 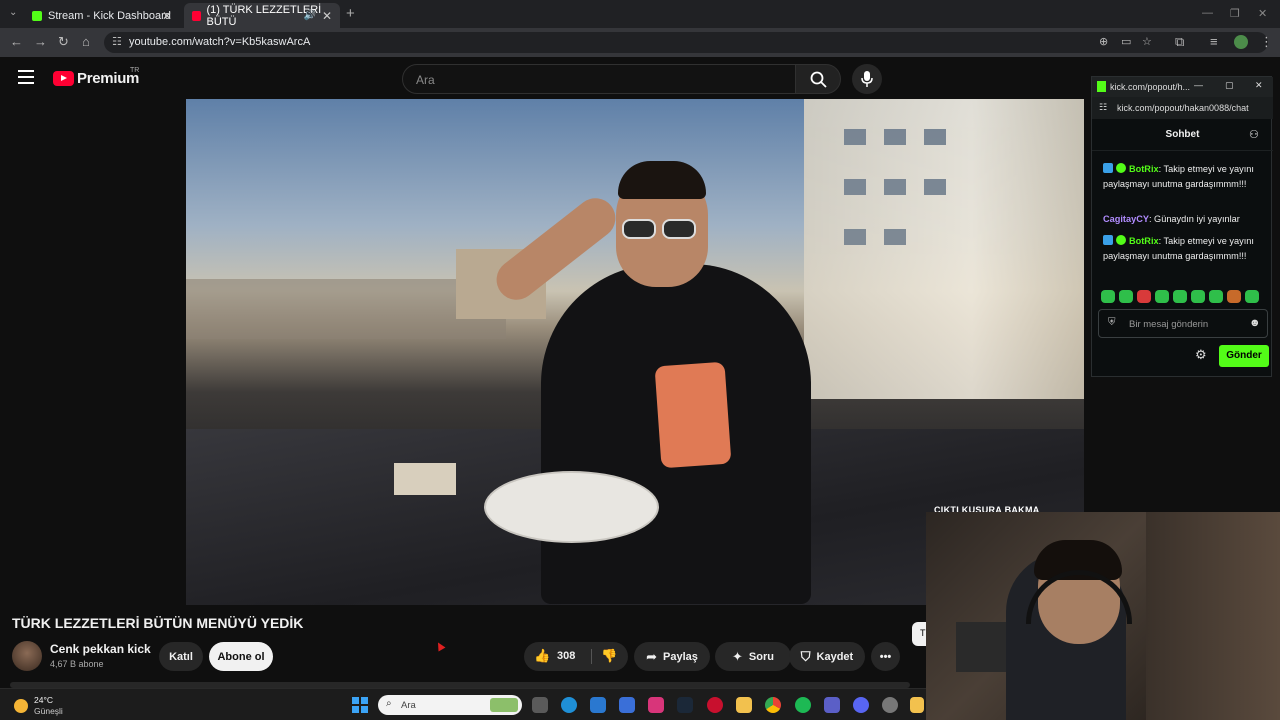 I want to click on kick-favicon-icon, so click(x=37, y=15).